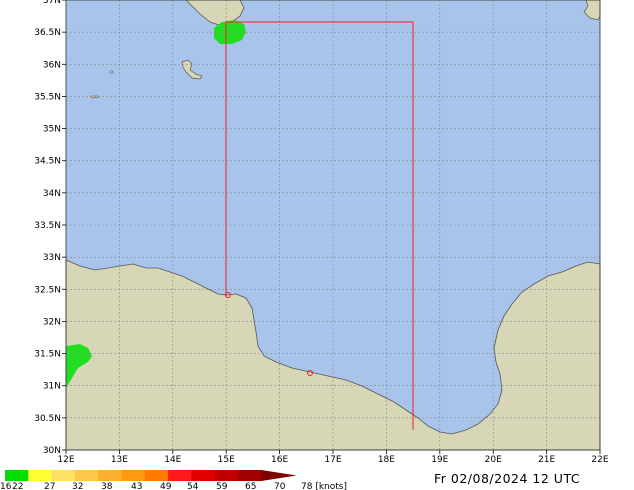  I want to click on lon-label: 20E, so click(493, 460).